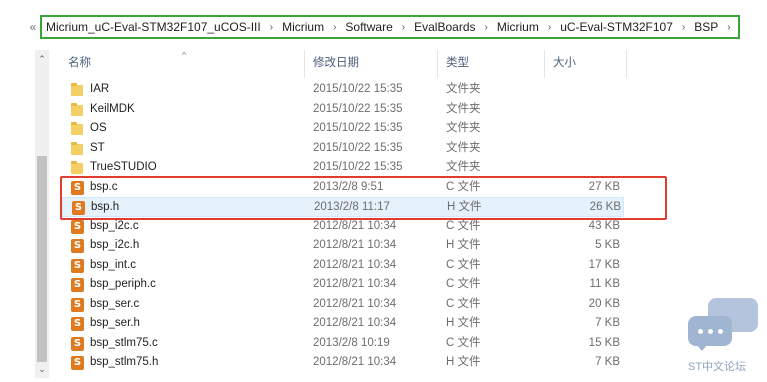 This screenshot has width=767, height=382. I want to click on file-size: 15 KB, so click(604, 342).